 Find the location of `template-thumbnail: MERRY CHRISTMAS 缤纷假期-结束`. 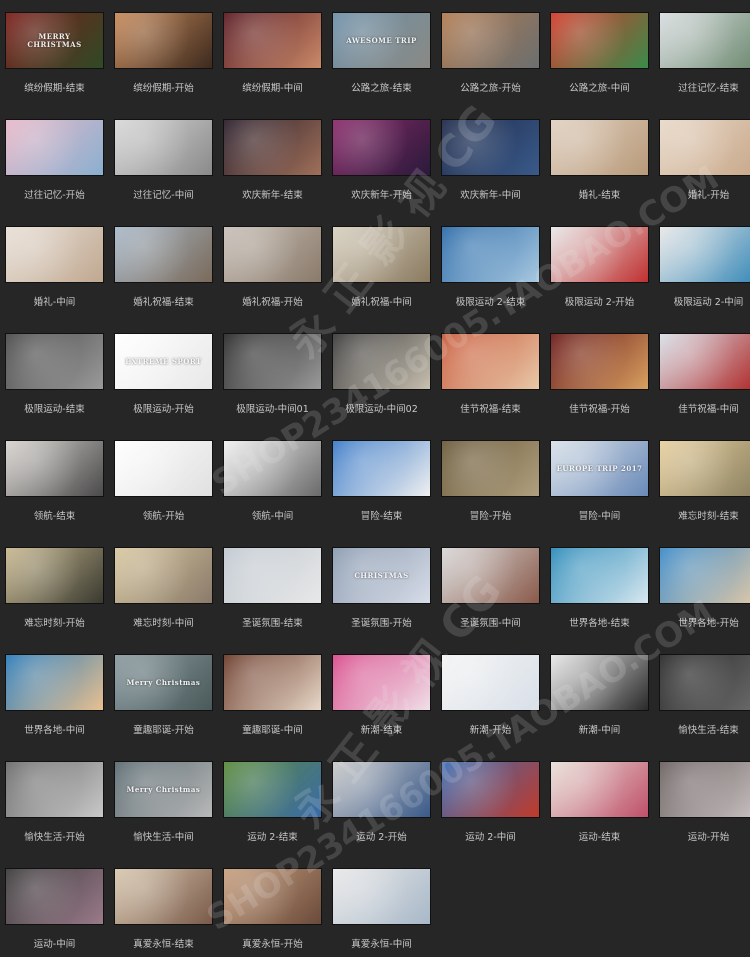

template-thumbnail: MERRY CHRISTMAS 缤纷假期-结束 is located at coordinates (54, 48).